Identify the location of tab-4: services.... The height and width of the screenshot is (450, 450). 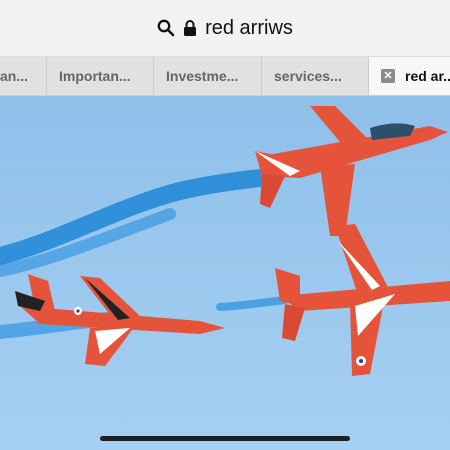
(315, 76).